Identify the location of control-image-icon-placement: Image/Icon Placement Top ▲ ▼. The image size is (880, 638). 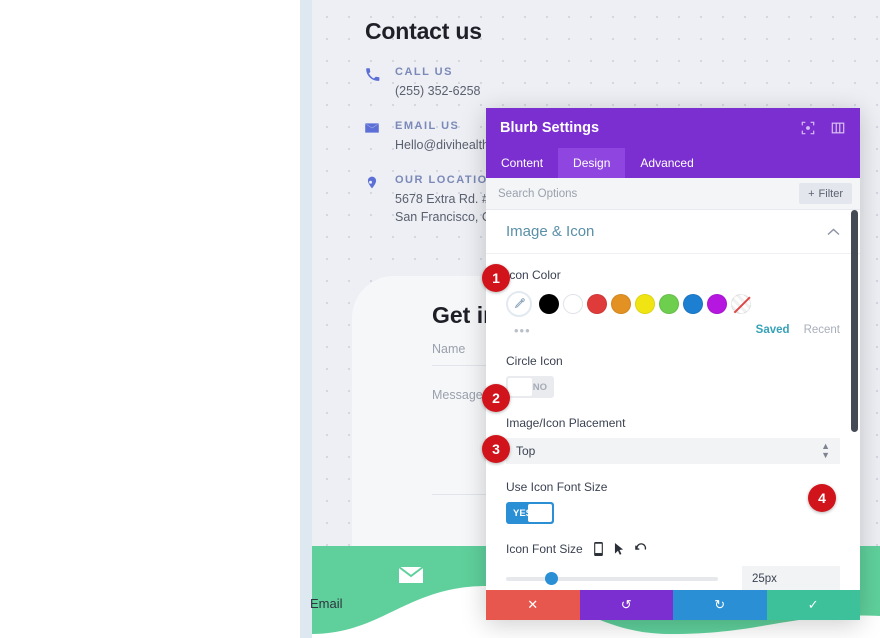
(673, 431).